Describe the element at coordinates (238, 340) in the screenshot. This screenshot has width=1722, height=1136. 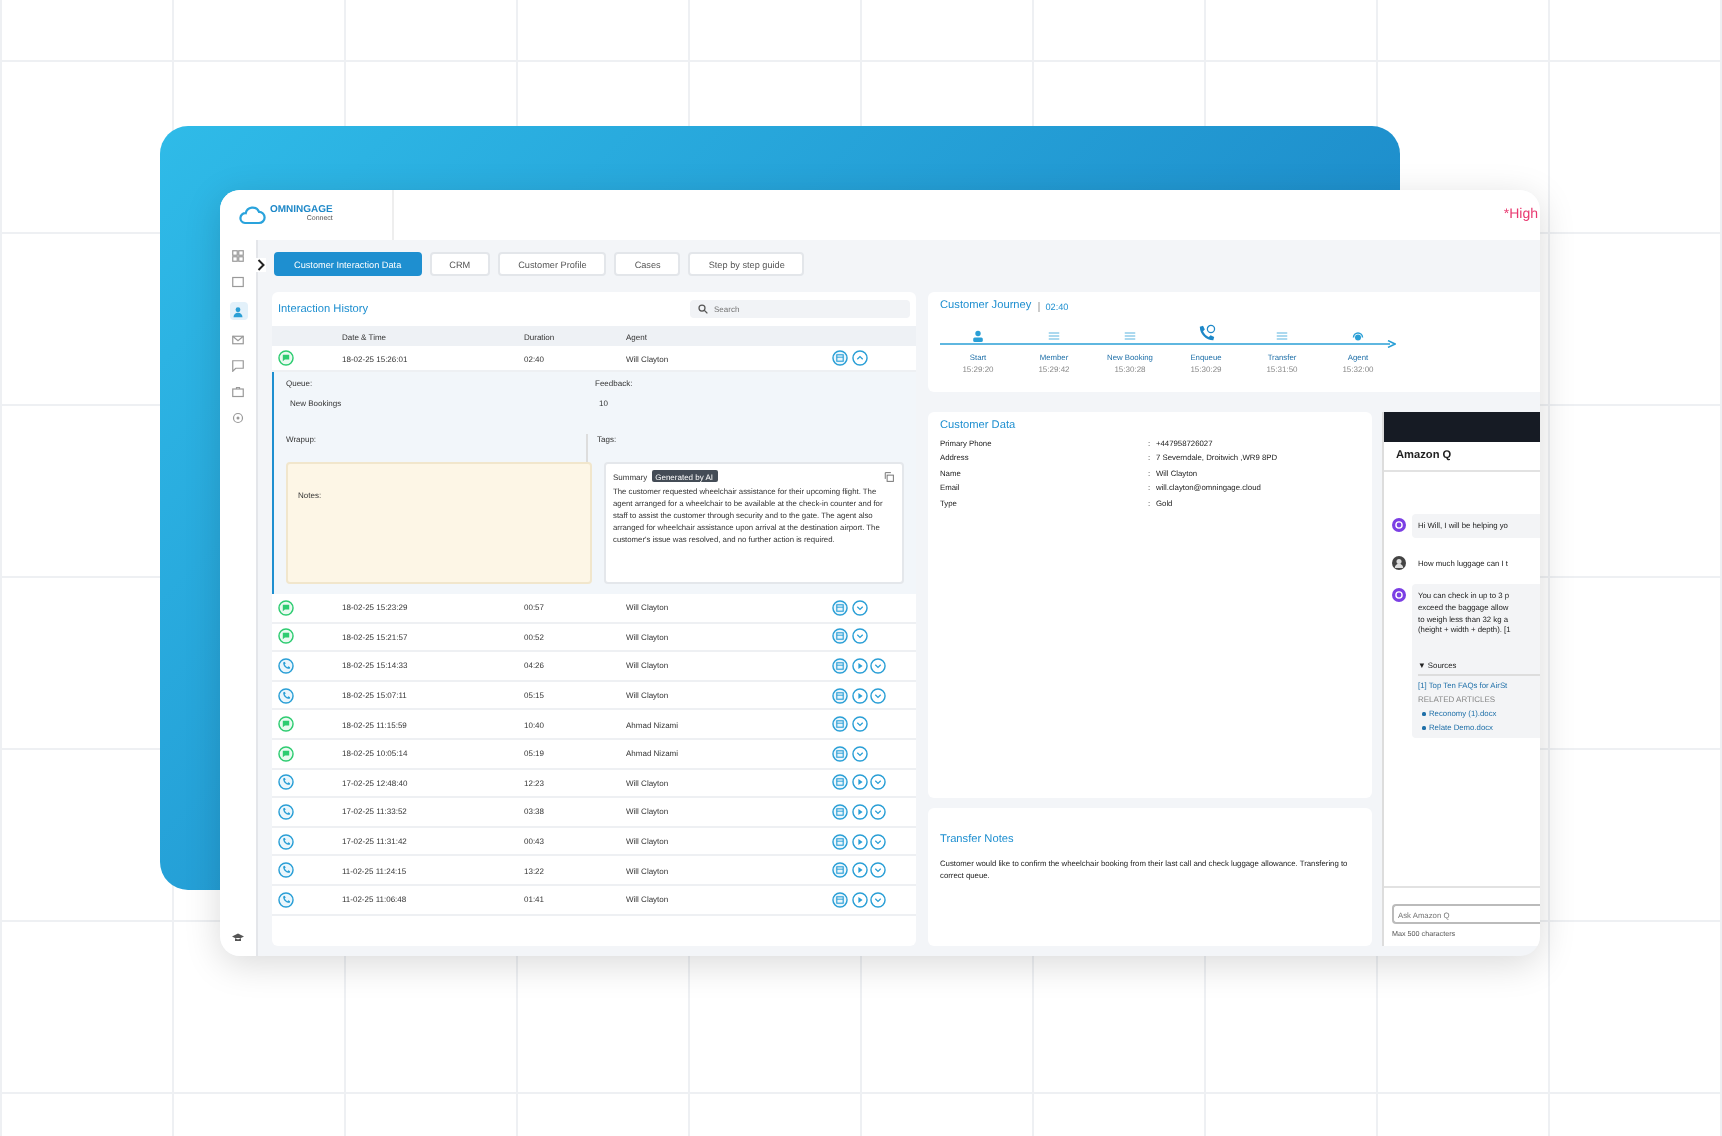
I see `mail-icon` at that location.